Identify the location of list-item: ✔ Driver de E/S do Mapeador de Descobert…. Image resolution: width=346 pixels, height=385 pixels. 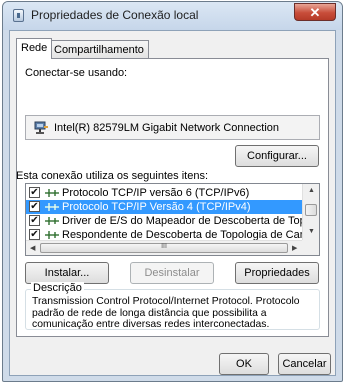
(164, 221).